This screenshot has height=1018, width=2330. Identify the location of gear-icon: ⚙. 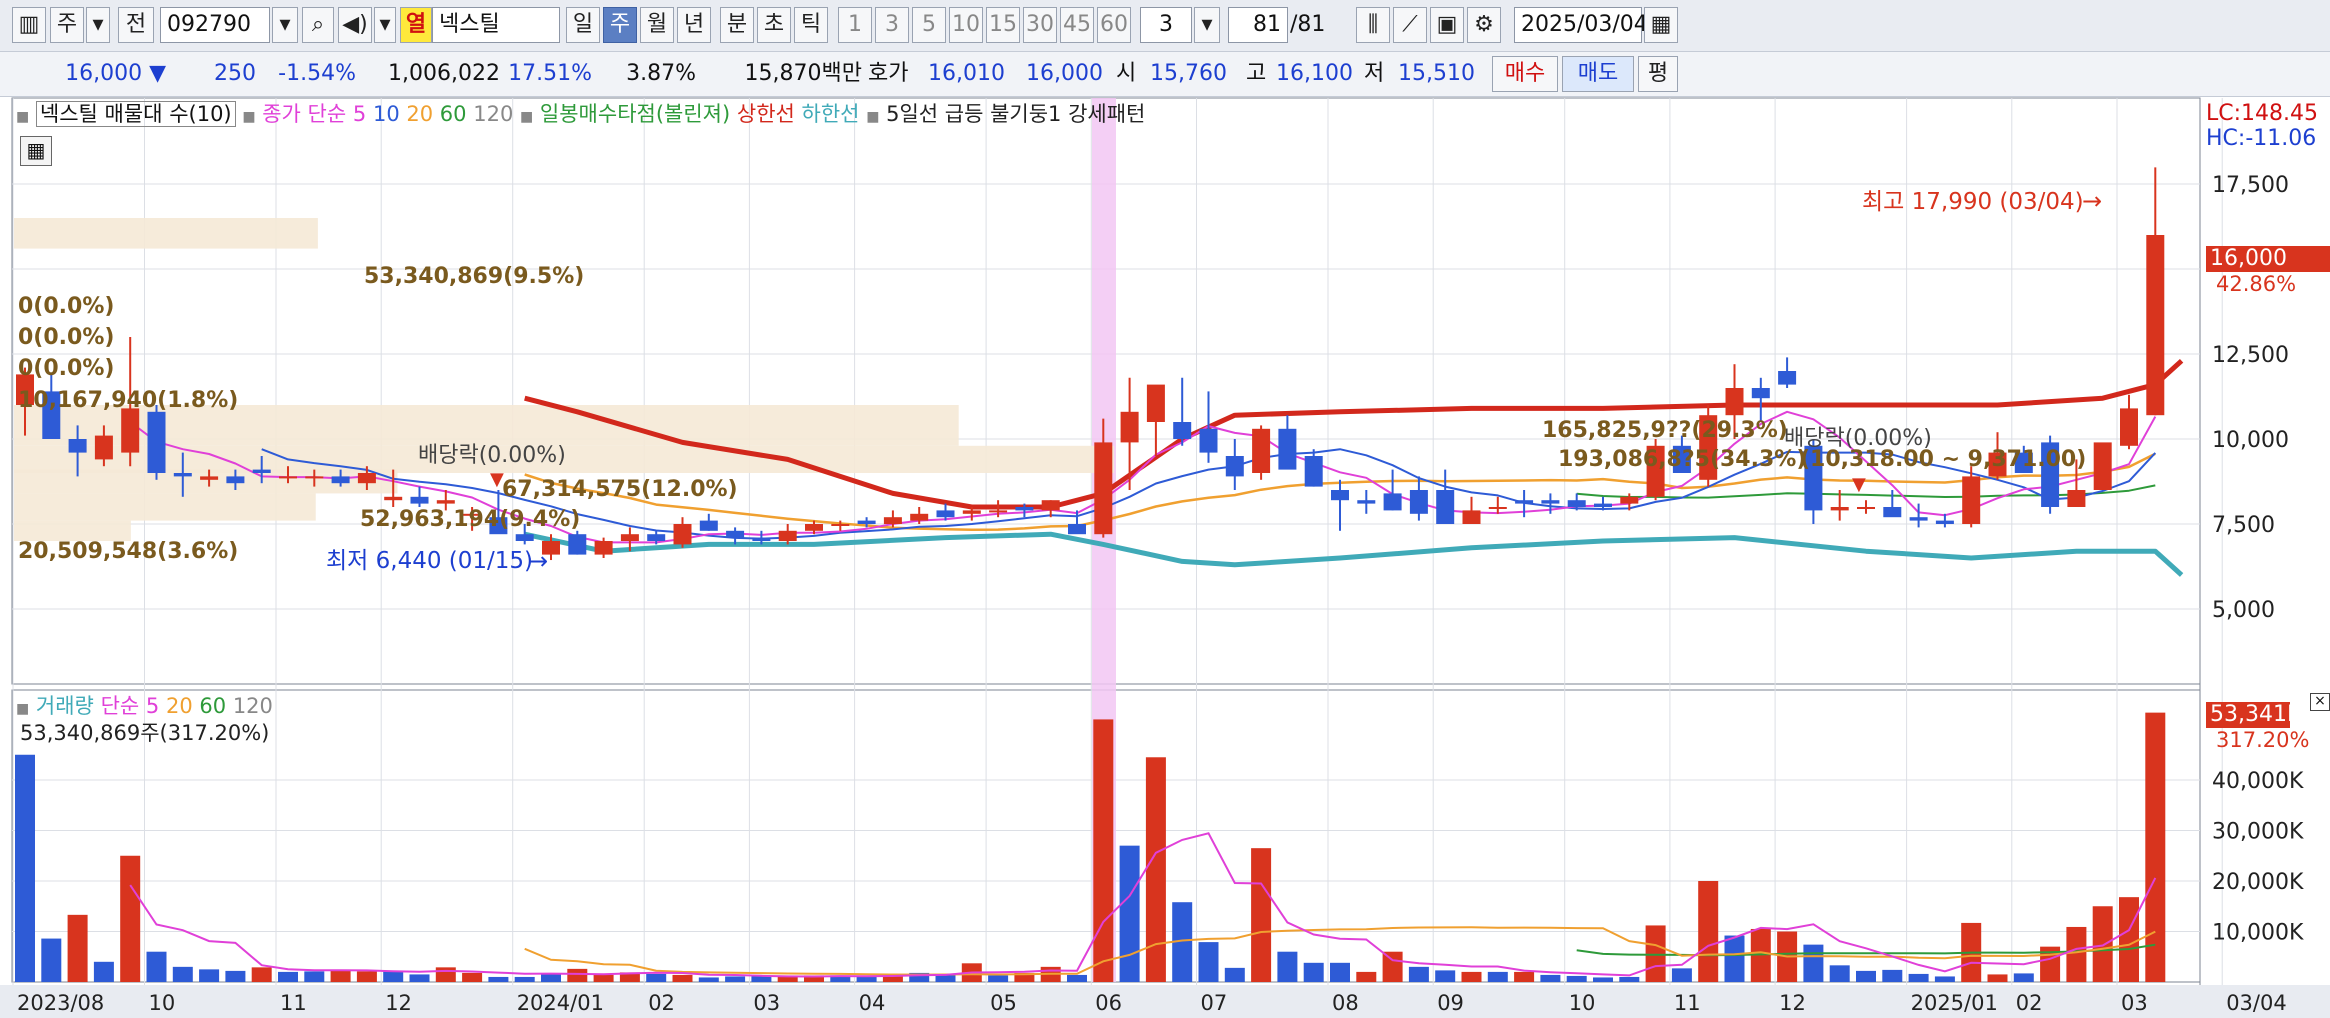
(1484, 25).